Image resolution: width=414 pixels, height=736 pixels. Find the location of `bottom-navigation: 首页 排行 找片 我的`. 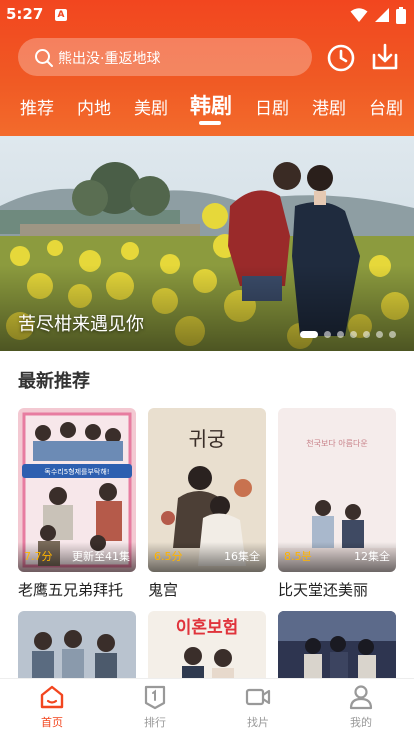

bottom-navigation: 首页 排行 找片 我的 is located at coordinates (207, 707).